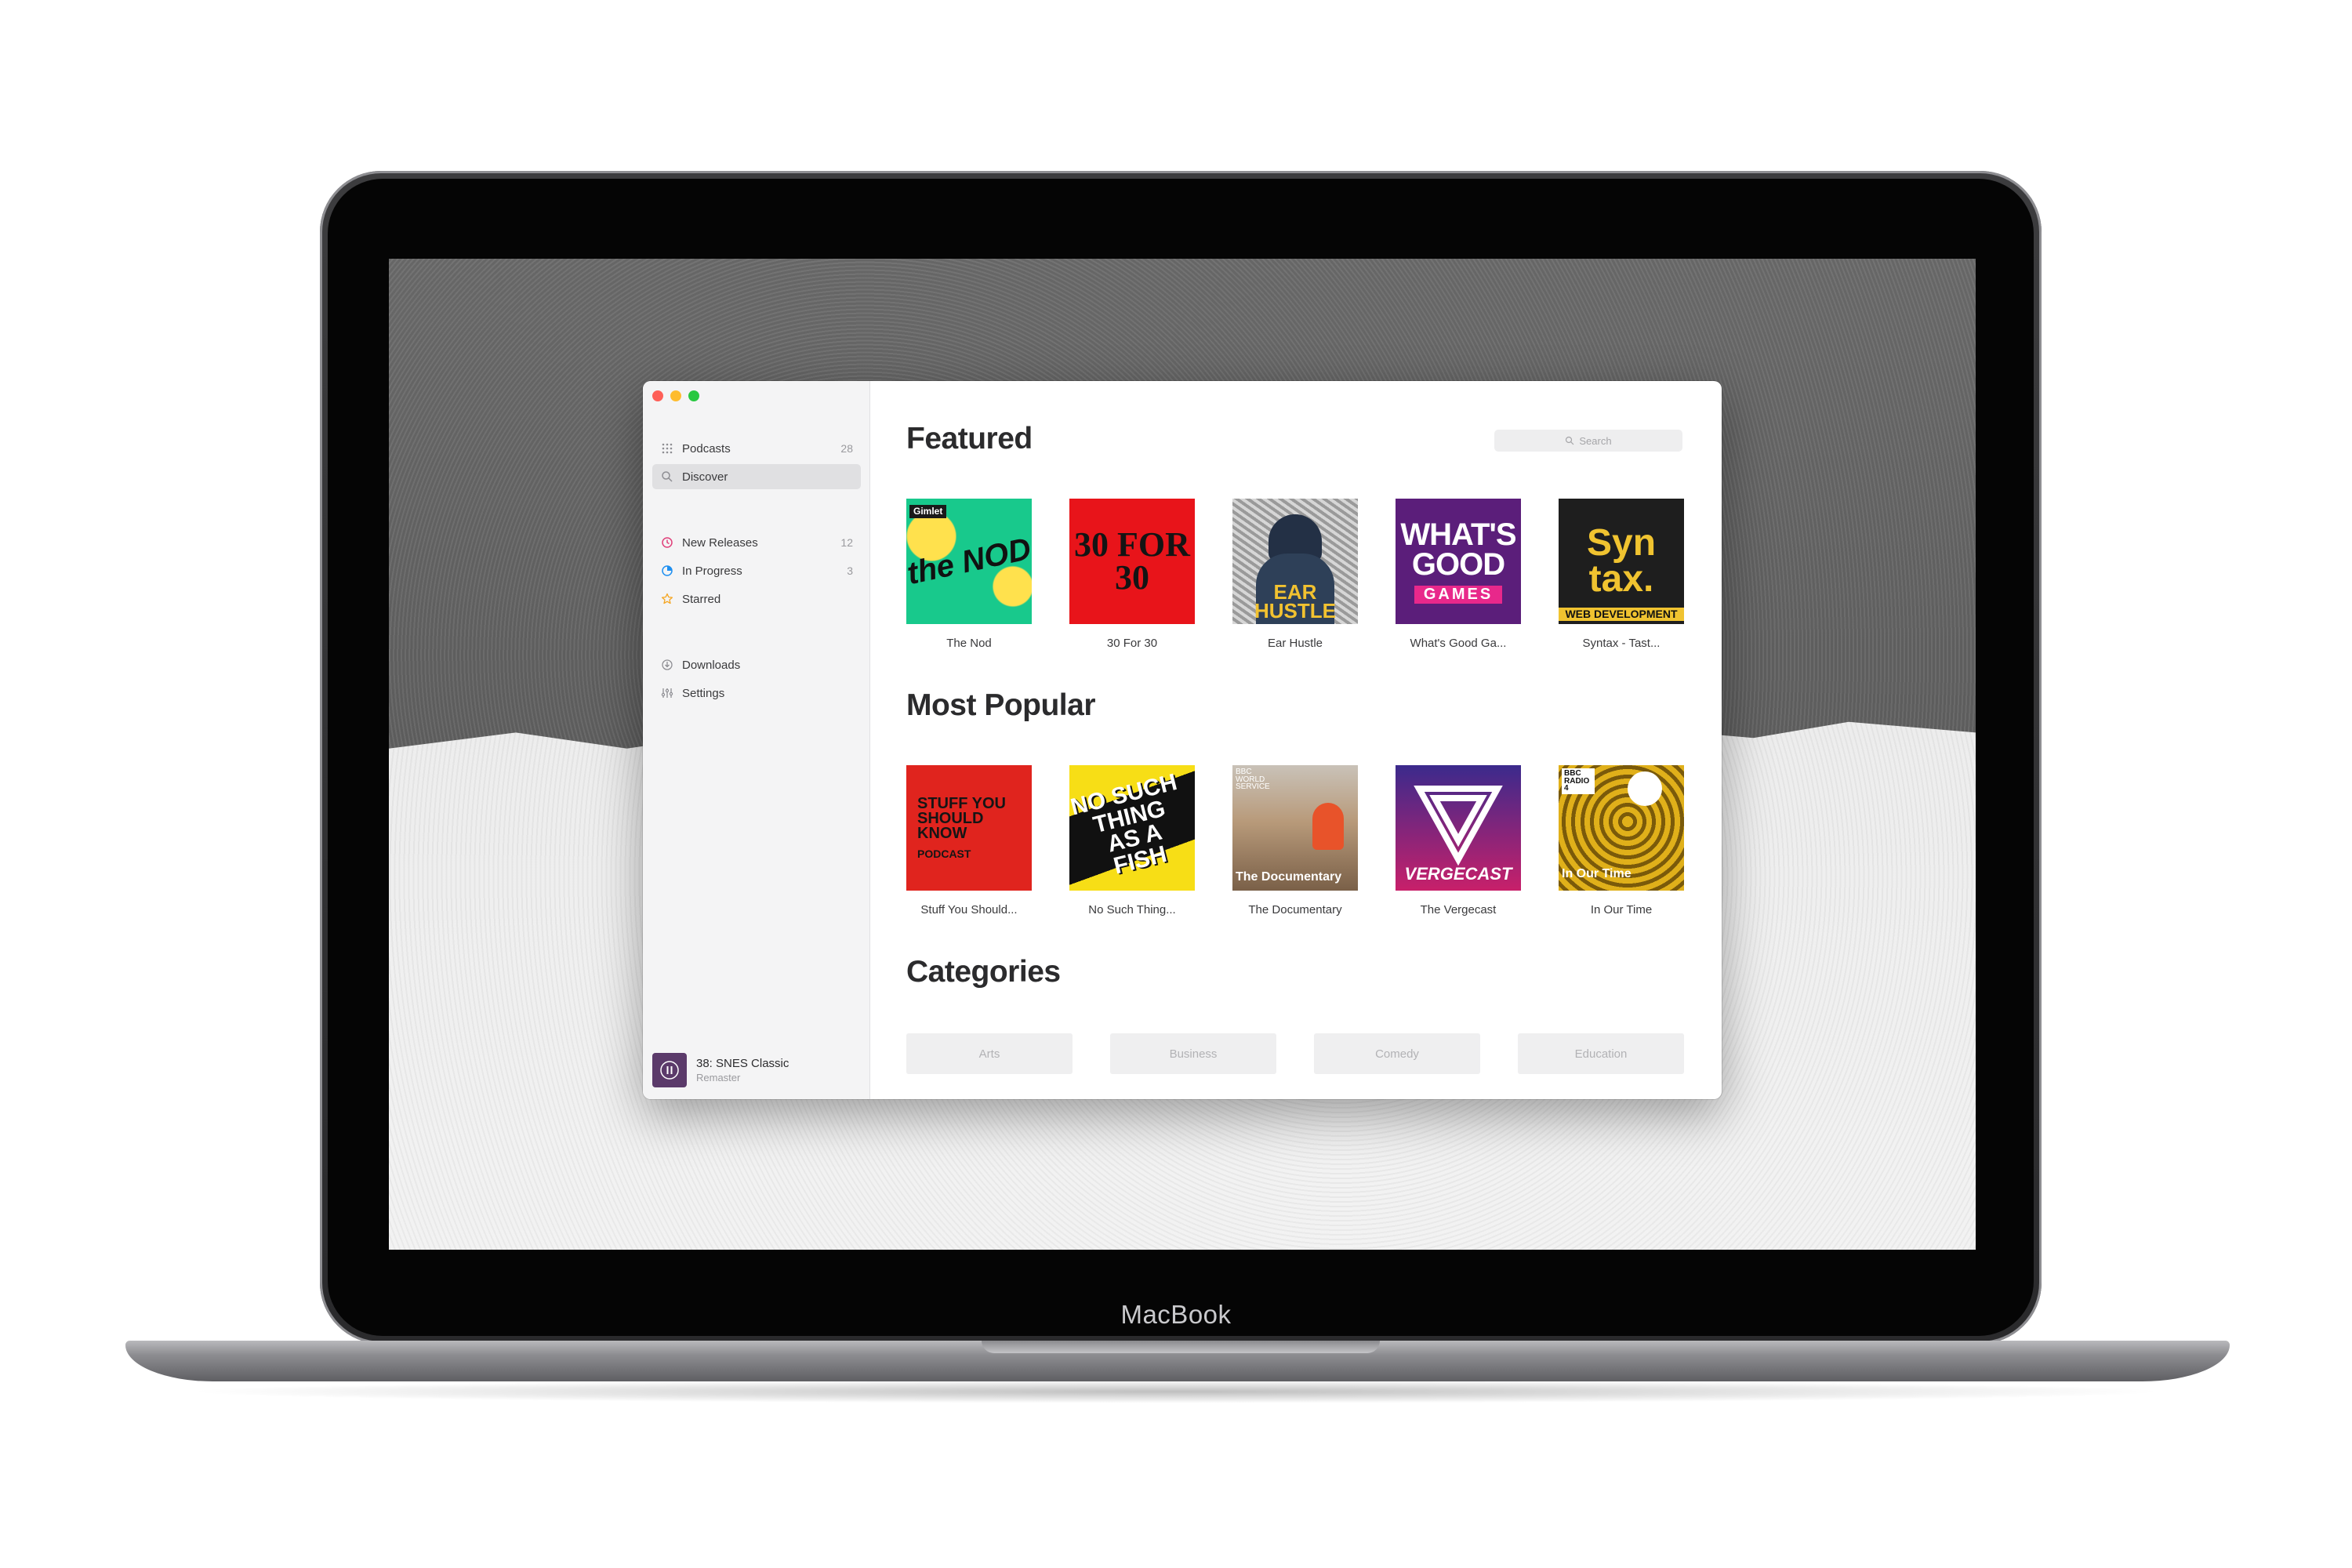 The height and width of the screenshot is (1568, 2352). Describe the element at coordinates (711, 665) in the screenshot. I see `sidebar-item-label: Downloads` at that location.